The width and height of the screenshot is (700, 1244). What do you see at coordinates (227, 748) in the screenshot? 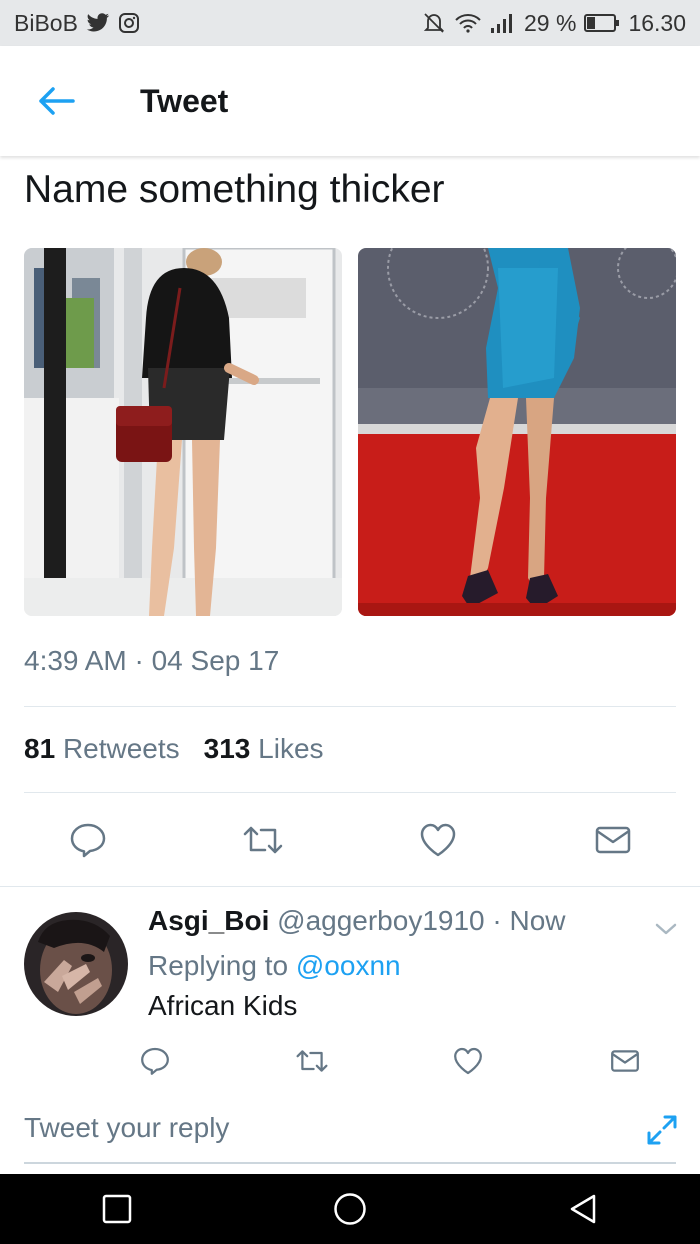
I see `likes-count: 313` at bounding box center [227, 748].